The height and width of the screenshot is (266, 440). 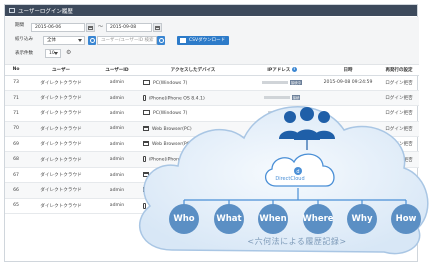 What do you see at coordinates (183, 40) in the screenshot?
I see `download-icon` at bounding box center [183, 40].